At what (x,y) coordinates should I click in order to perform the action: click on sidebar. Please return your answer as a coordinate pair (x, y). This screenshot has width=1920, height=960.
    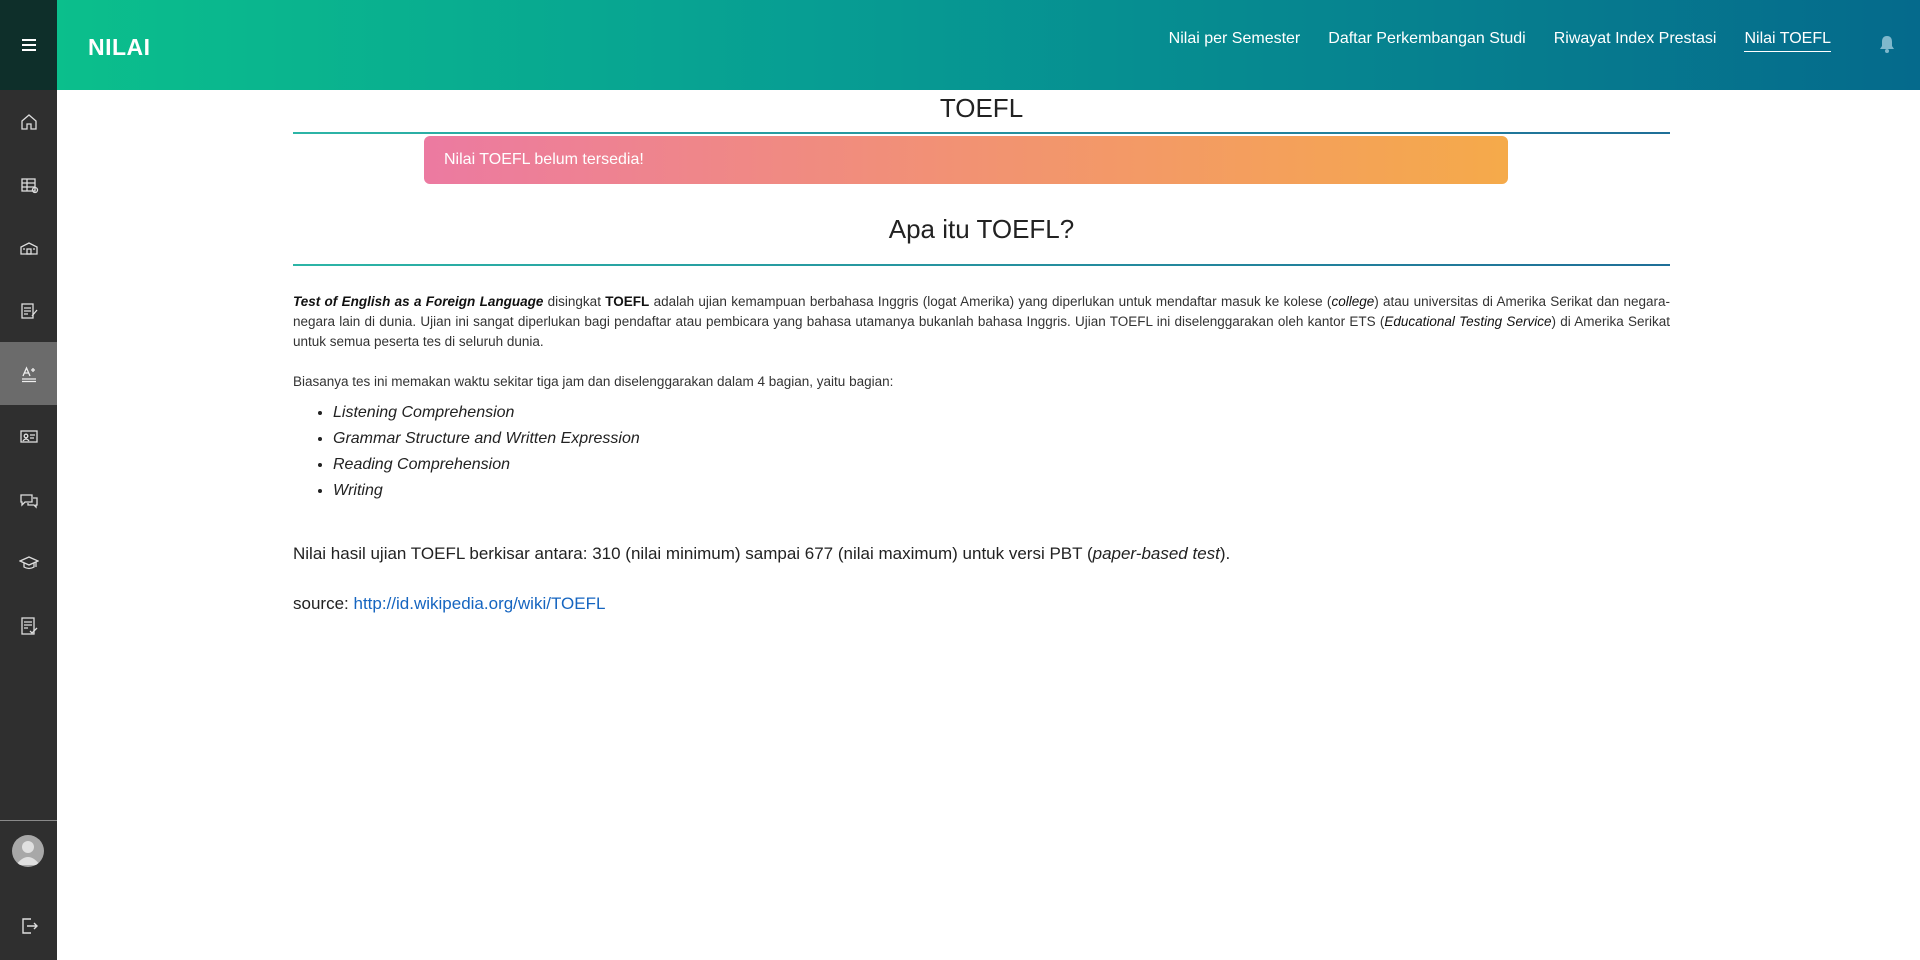
    Looking at the image, I should click on (28, 480).